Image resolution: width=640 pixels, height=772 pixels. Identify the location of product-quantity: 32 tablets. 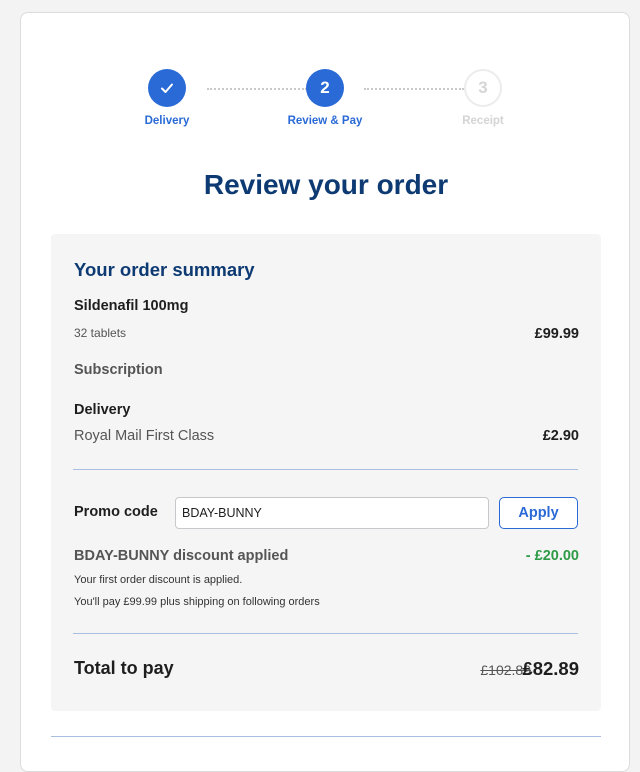
(100, 333).